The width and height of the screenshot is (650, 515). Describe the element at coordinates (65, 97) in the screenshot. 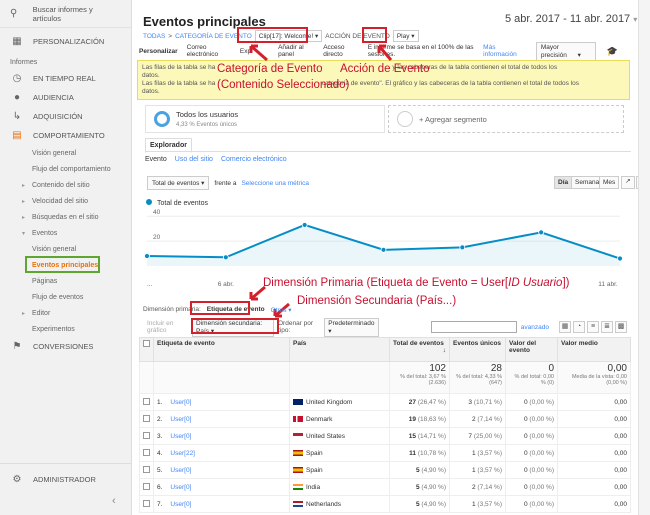

I see `sidebar-item-audience: ● AUDIENCIA` at that location.